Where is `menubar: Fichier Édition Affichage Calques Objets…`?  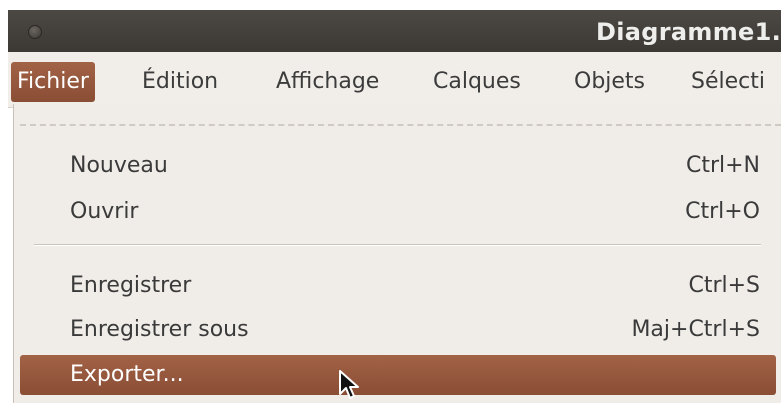
menubar: Fichier Édition Affichage Calques Objets… is located at coordinates (394, 80).